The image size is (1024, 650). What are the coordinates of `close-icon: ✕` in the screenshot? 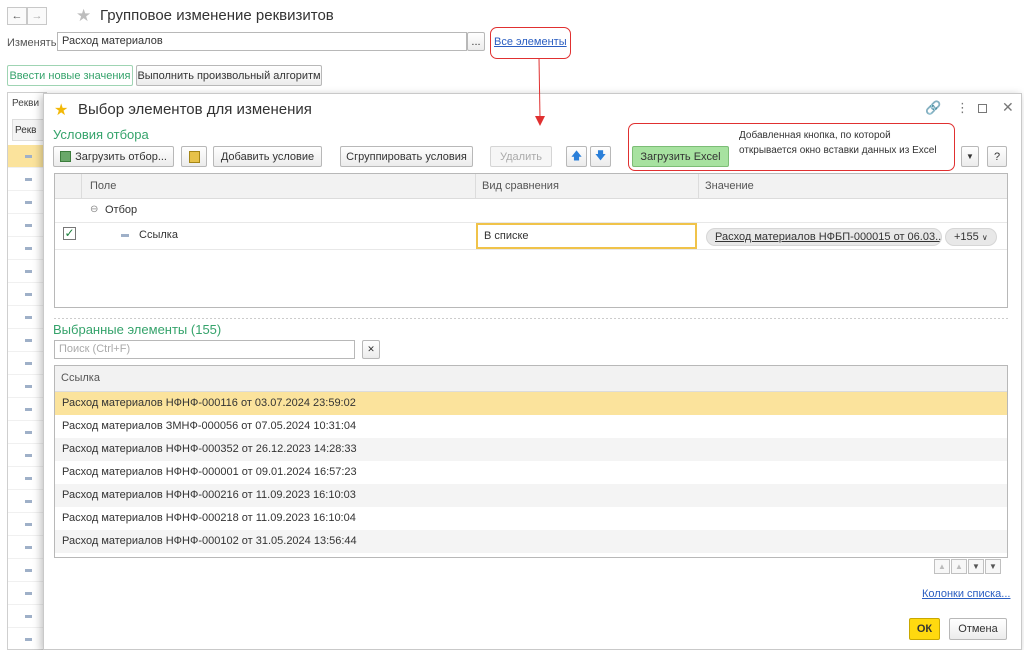 It's located at (1008, 107).